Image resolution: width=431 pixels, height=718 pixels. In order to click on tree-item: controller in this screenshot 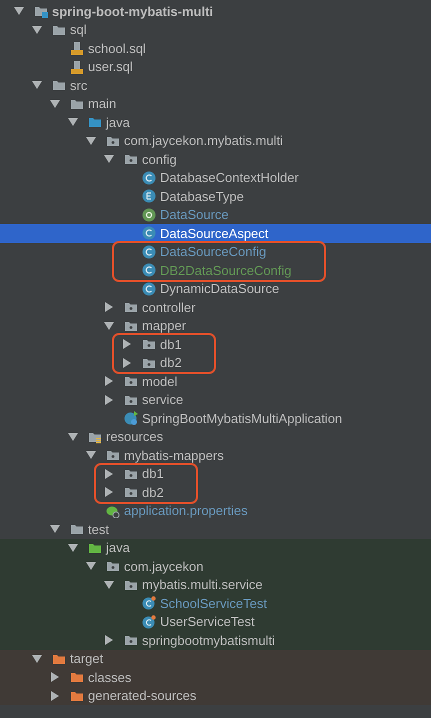, I will do `click(215, 307)`.